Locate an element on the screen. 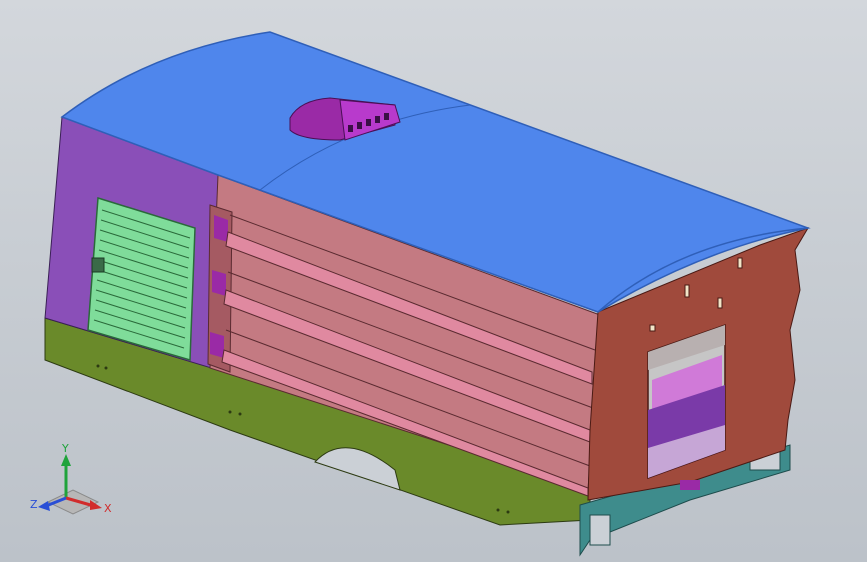 Image resolution: width=867 pixels, height=562 pixels. z-axis-arrow-icon is located at coordinates (44, 506).